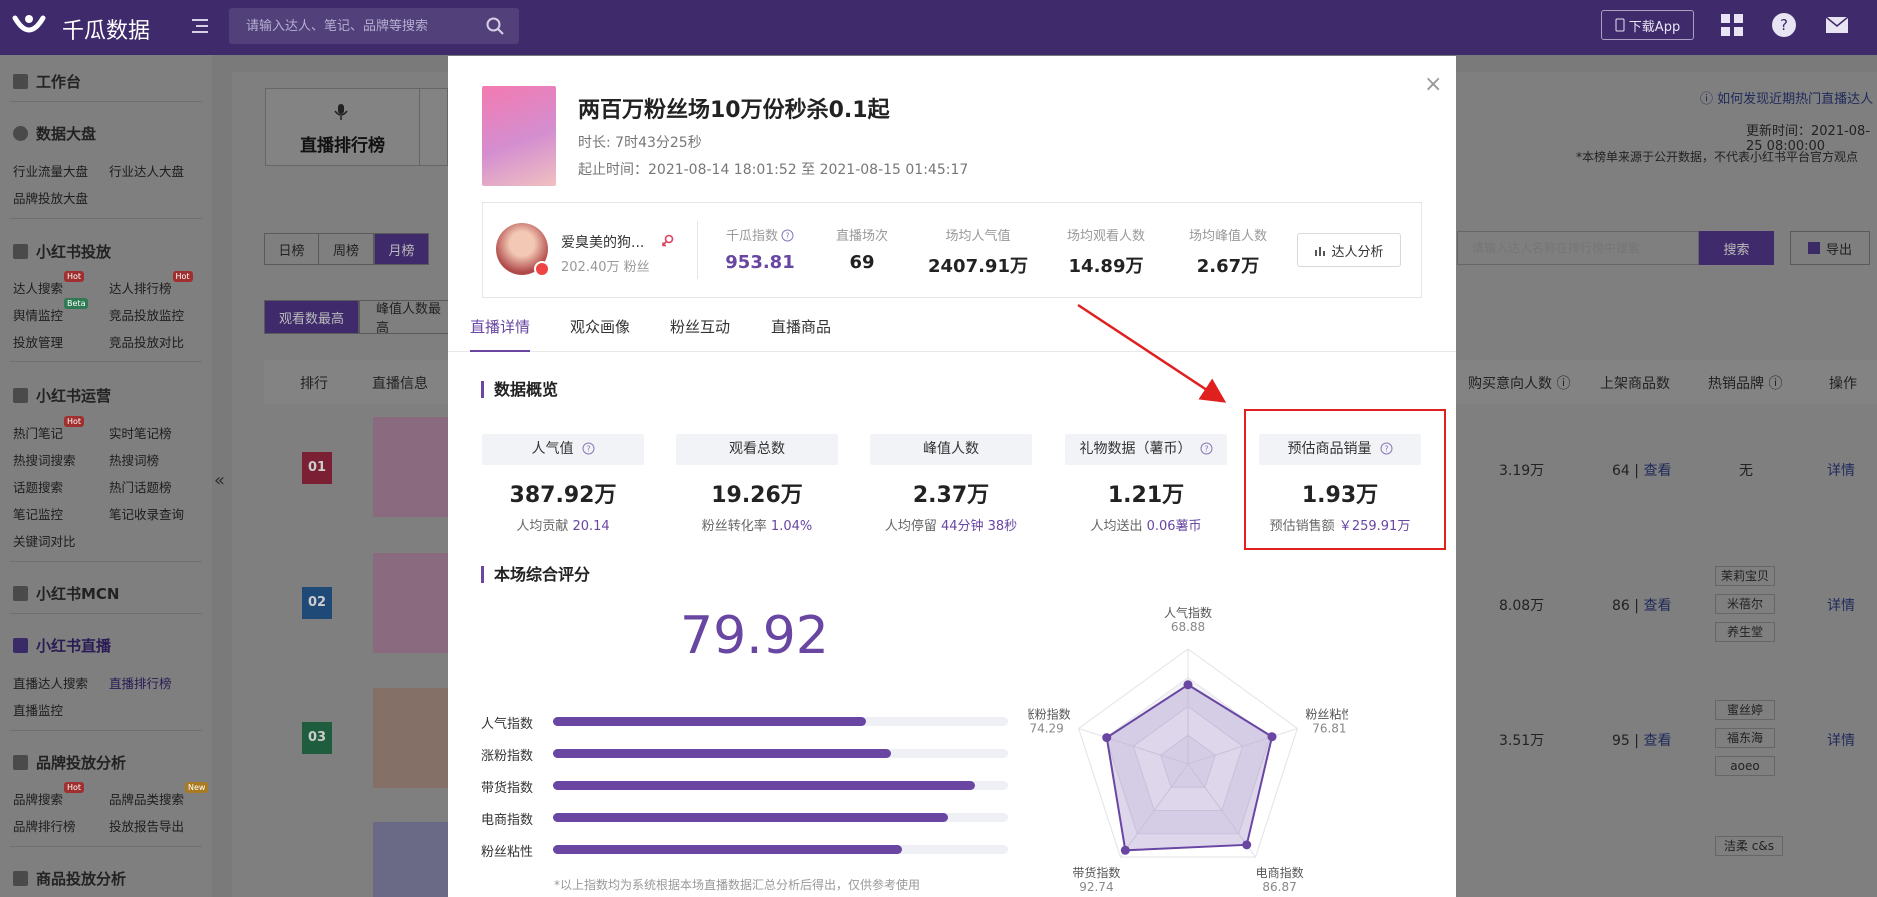 This screenshot has height=897, width=1877. What do you see at coordinates (159, 795) in the screenshot?
I see `sidebar-item-brand-category: 品牌品类搜索 New` at bounding box center [159, 795].